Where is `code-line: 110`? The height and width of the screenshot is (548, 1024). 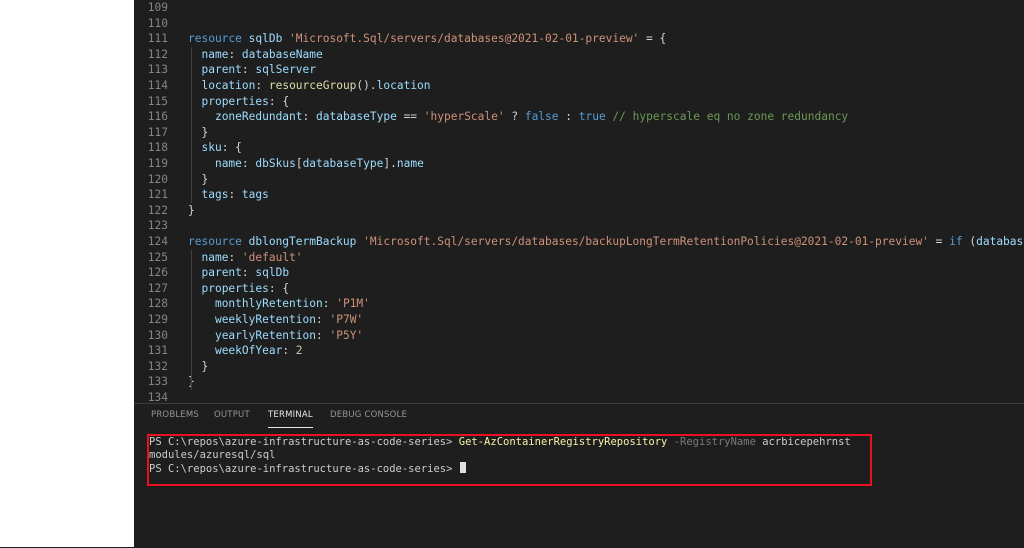 code-line: 110 is located at coordinates (579, 24).